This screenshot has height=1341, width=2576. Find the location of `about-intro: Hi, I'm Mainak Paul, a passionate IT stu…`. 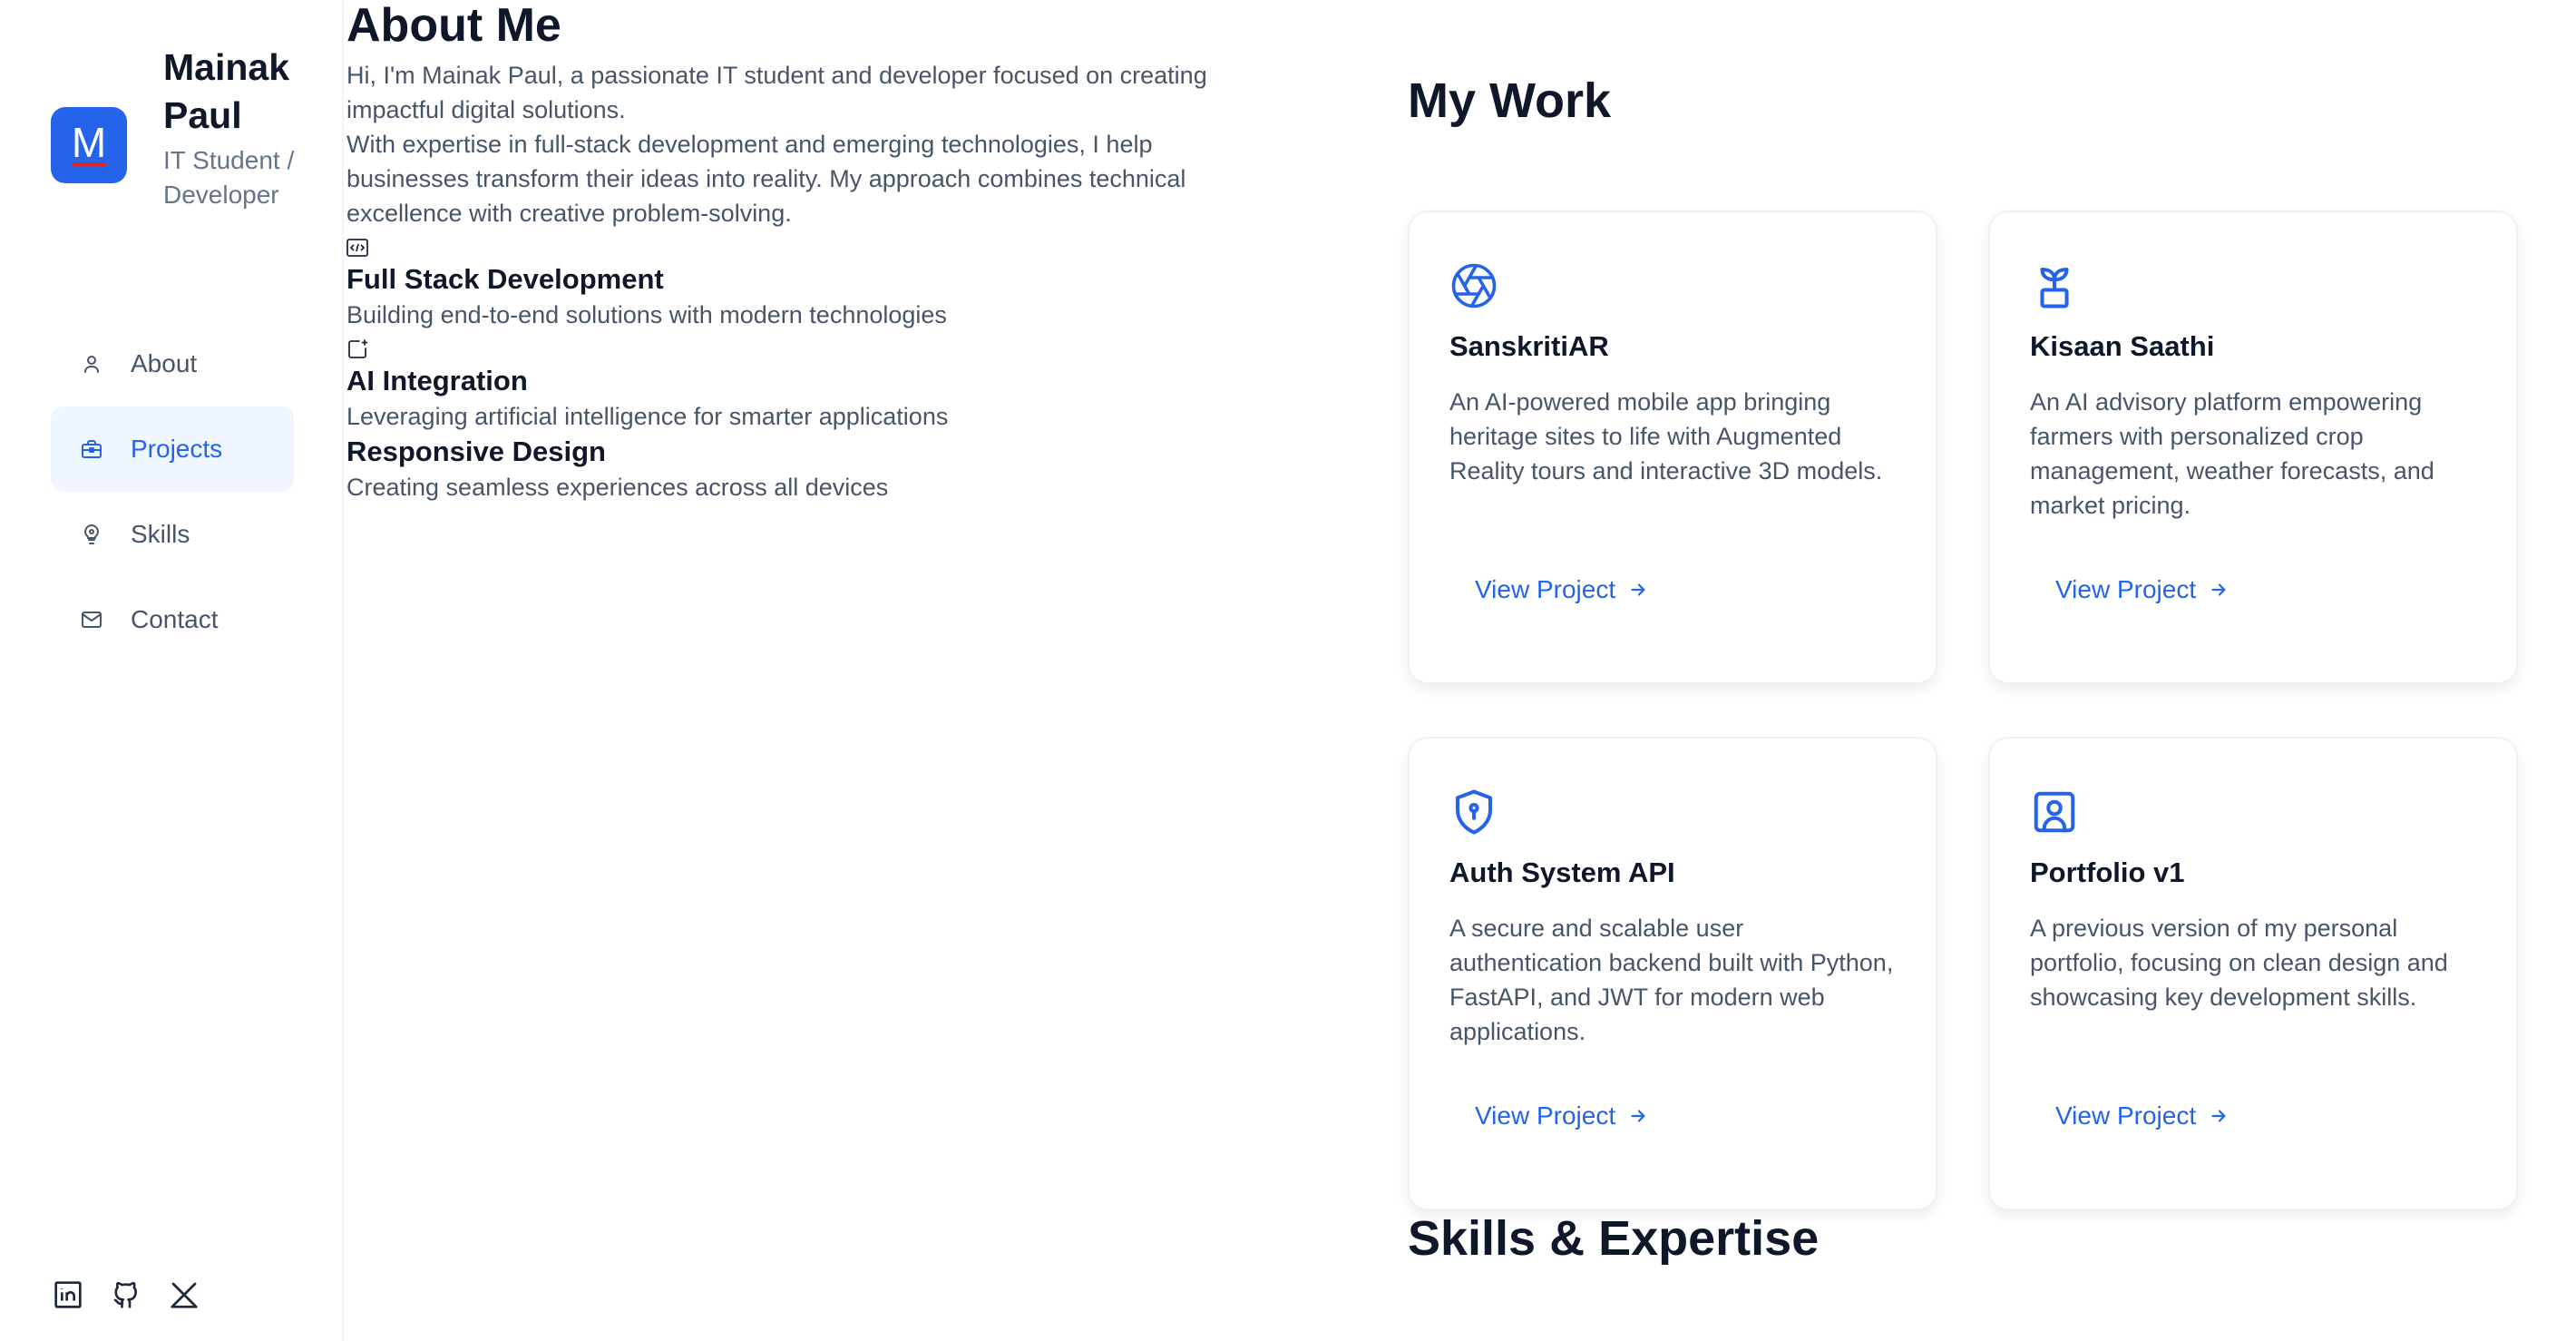

about-intro: Hi, I'm Mainak Paul, a passionate IT stu… is located at coordinates (776, 92).